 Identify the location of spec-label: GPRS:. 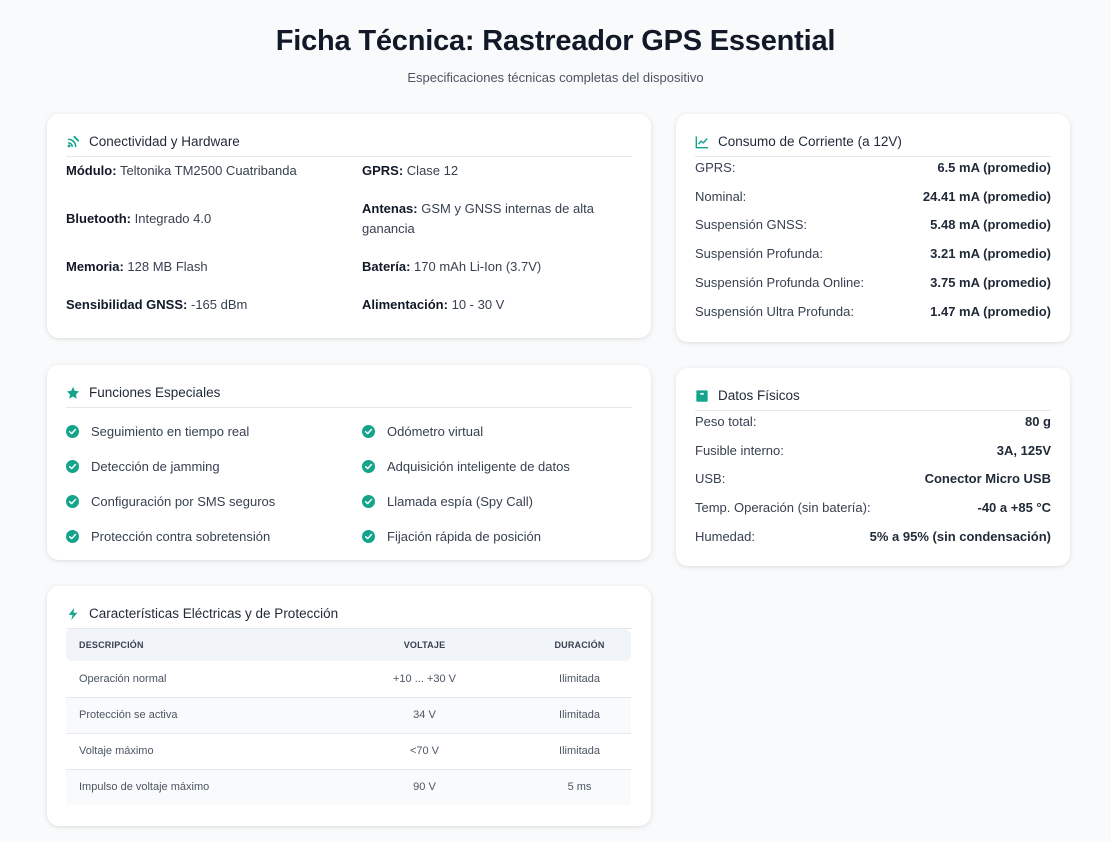
(383, 170).